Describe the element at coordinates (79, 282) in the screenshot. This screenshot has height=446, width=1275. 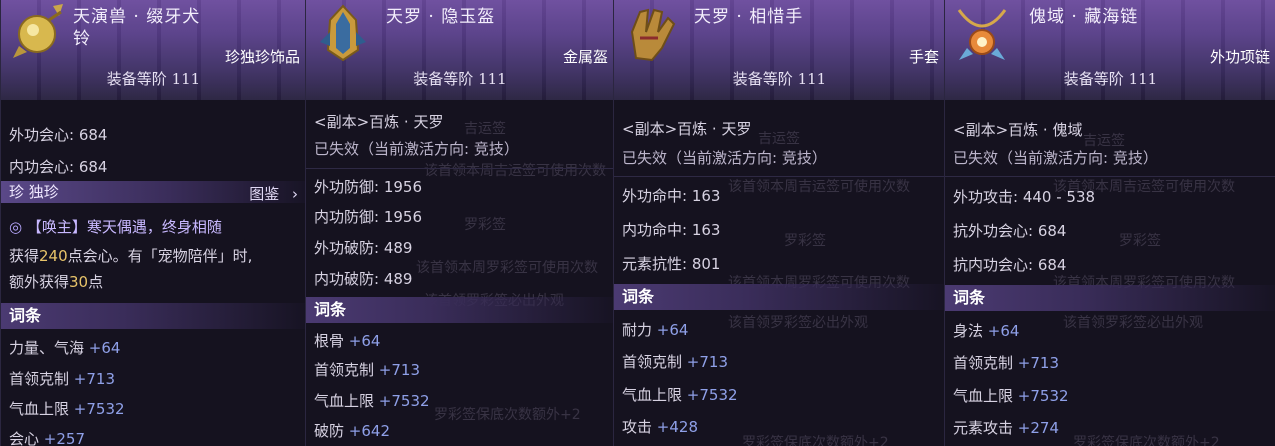
I see `effect-value: 30` at that location.